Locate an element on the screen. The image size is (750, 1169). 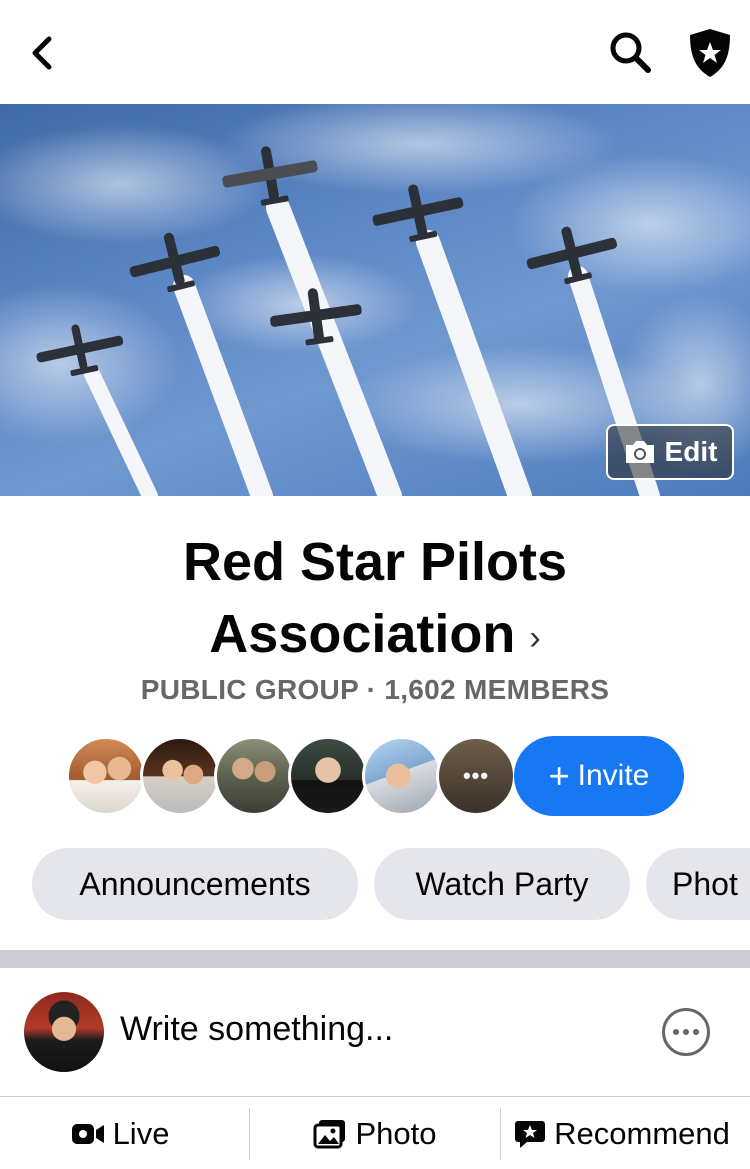
group-name-line2: Association is located at coordinates (362, 634).